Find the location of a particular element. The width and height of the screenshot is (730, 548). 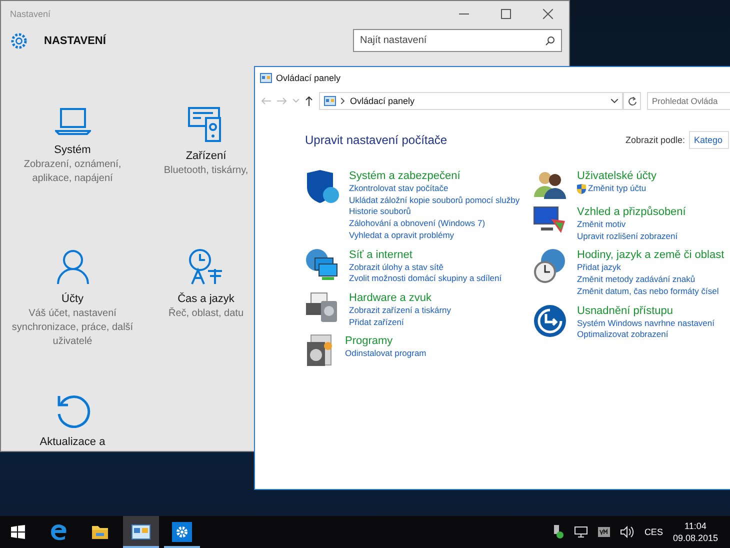

tile-description: Váš účet, nastavení synchronizace, práce, další uživatelé is located at coordinates (72, 328).